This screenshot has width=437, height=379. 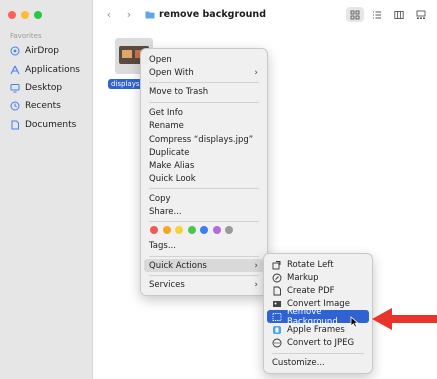 I want to click on menu-item-markup: Markup, so click(x=318, y=277).